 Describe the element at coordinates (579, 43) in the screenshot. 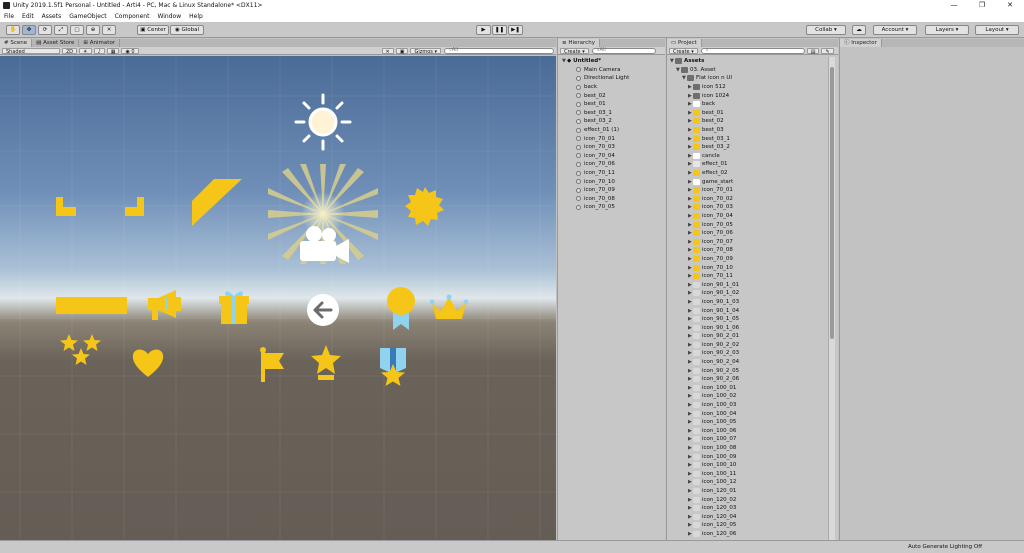

I see `tab-hierarchy: ≡ Hierarchy` at that location.